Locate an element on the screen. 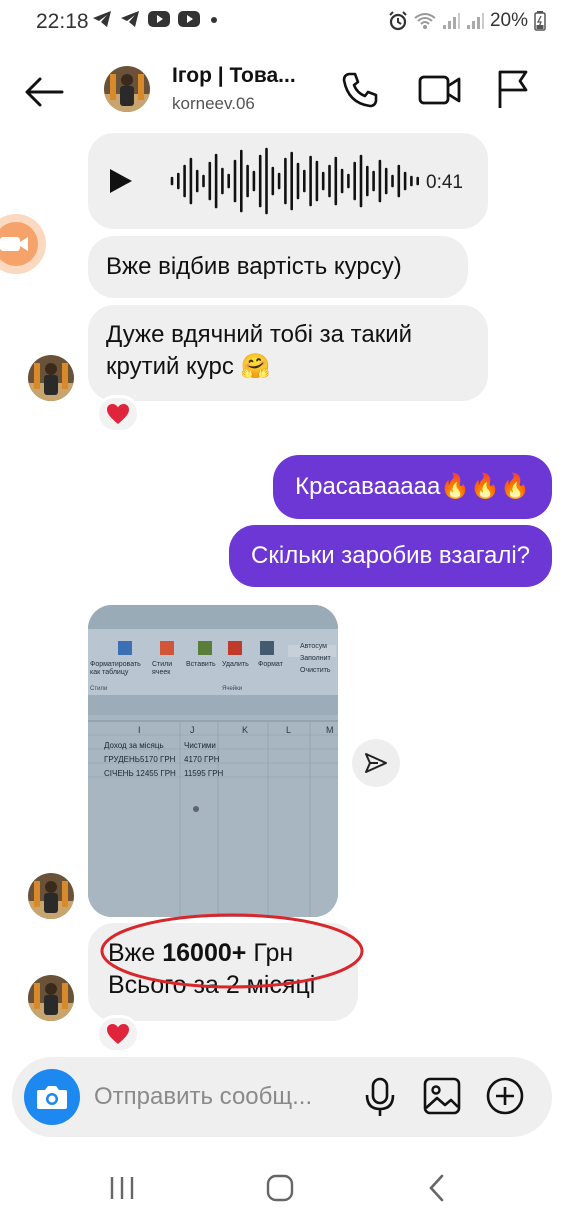 The width and height of the screenshot is (564, 1222). ribbon-group-label: Ячейки is located at coordinates (232, 689).